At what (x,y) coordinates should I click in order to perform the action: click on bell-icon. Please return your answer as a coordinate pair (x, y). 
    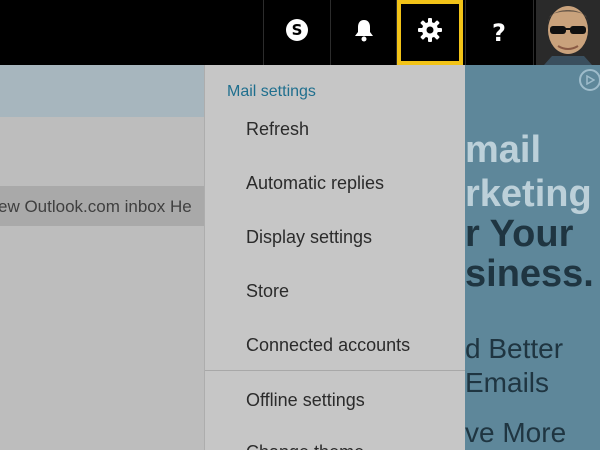
    Looking at the image, I should click on (364, 32).